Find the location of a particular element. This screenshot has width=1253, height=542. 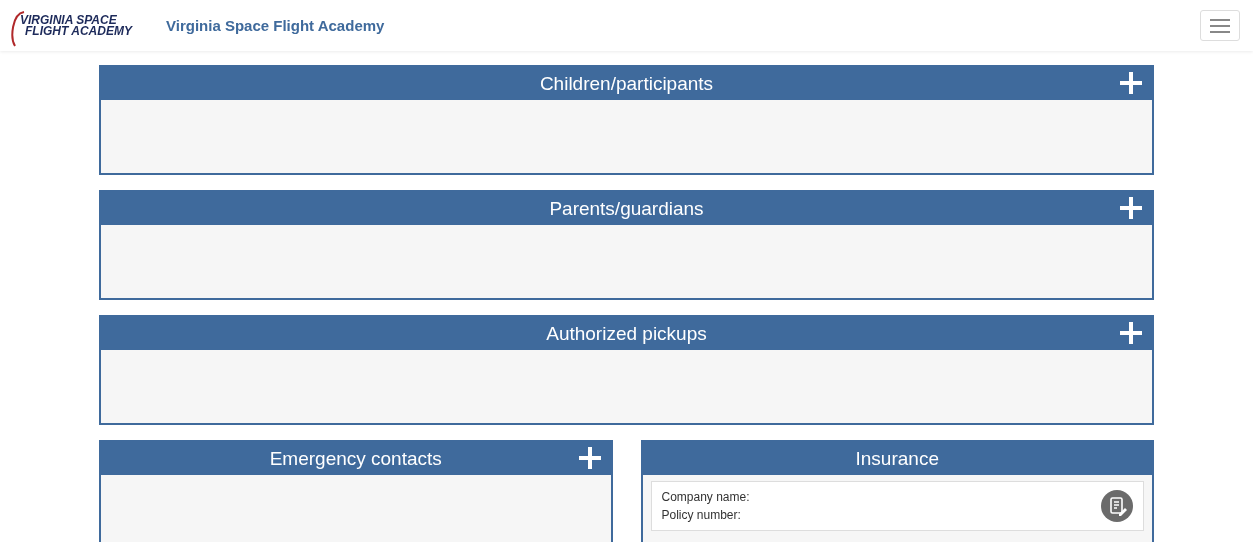

logo: VIRGINIA SPACE FLIGHT ACADEMY is located at coordinates (78, 25).